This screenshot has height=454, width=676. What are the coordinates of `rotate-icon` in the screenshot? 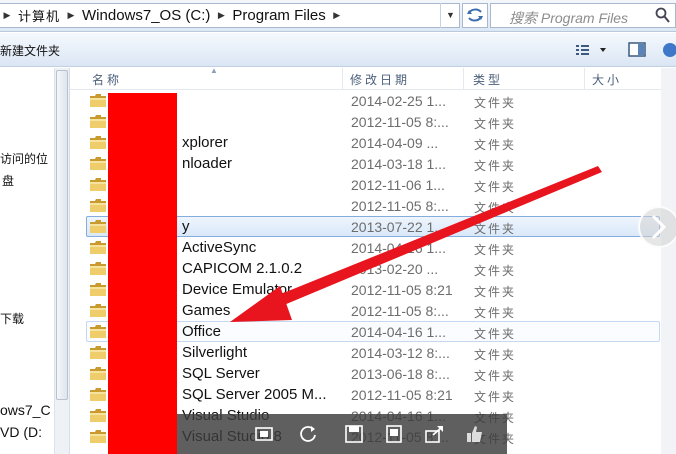 It's located at (308, 434).